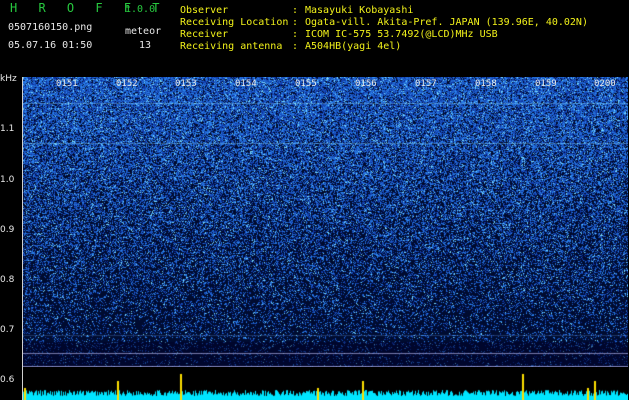  Describe the element at coordinates (127, 84) in the screenshot. I see `x-tick-label: 0152` at that location.